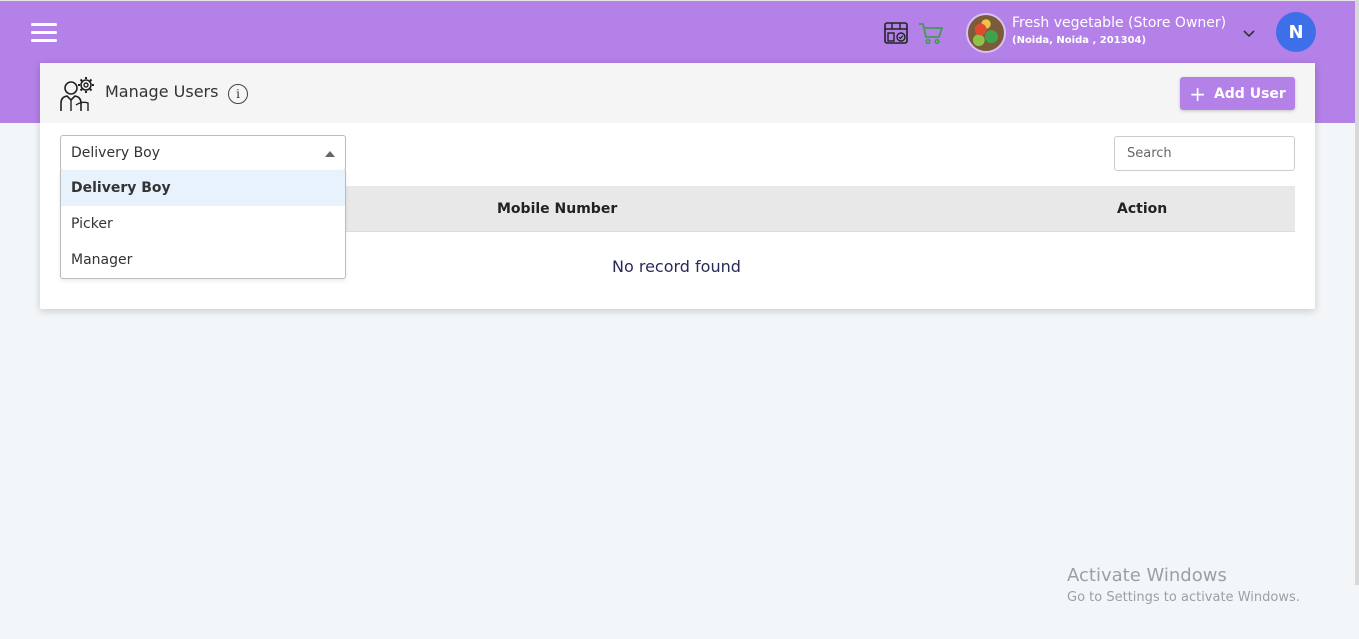  What do you see at coordinates (1197, 93) in the screenshot?
I see `plus-icon: +` at bounding box center [1197, 93].